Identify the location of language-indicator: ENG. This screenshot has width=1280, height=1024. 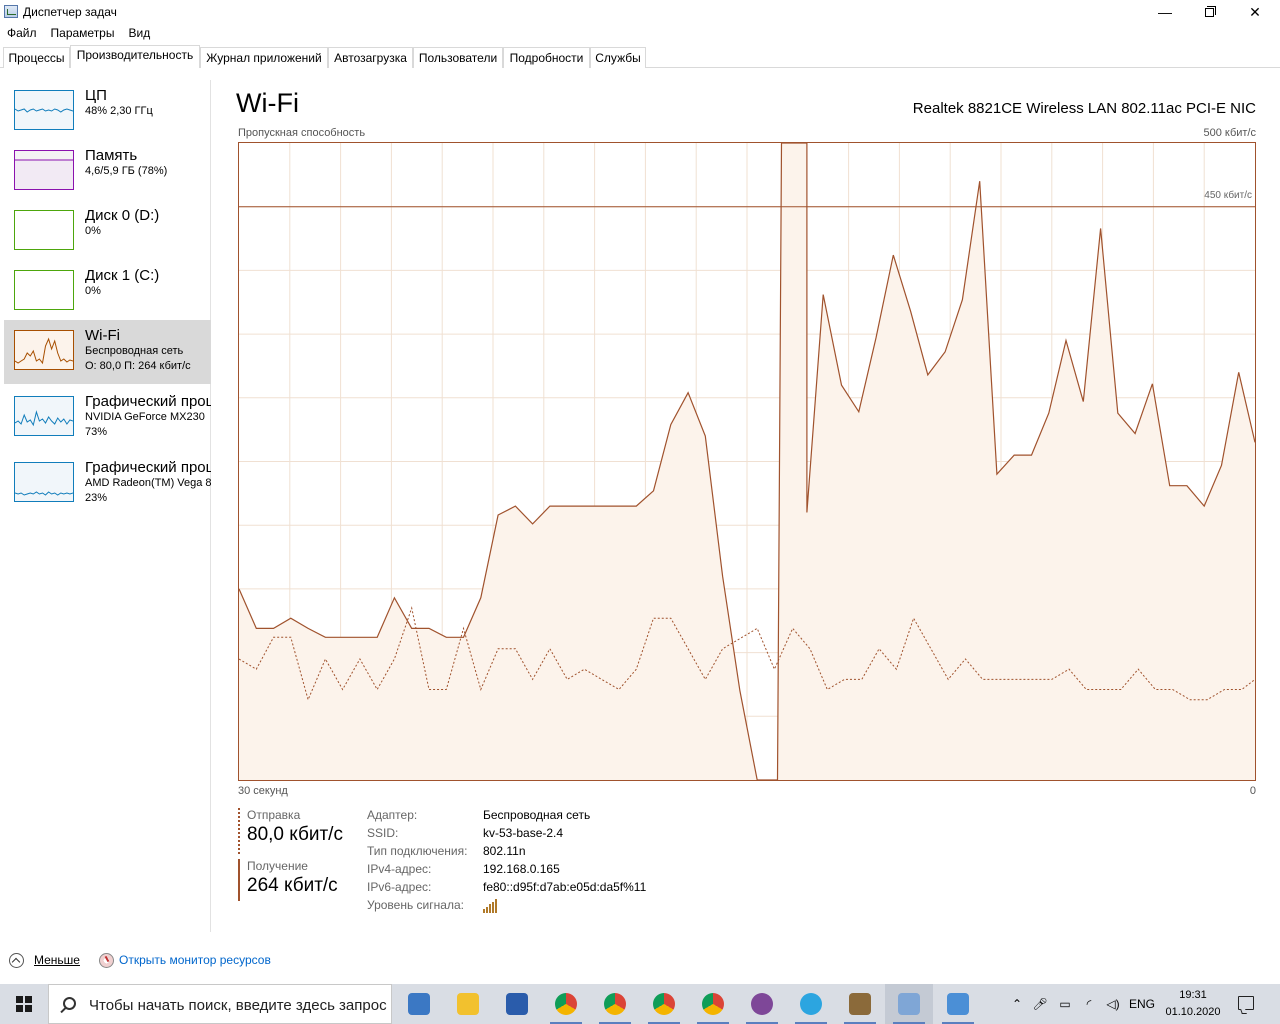
(1142, 1004).